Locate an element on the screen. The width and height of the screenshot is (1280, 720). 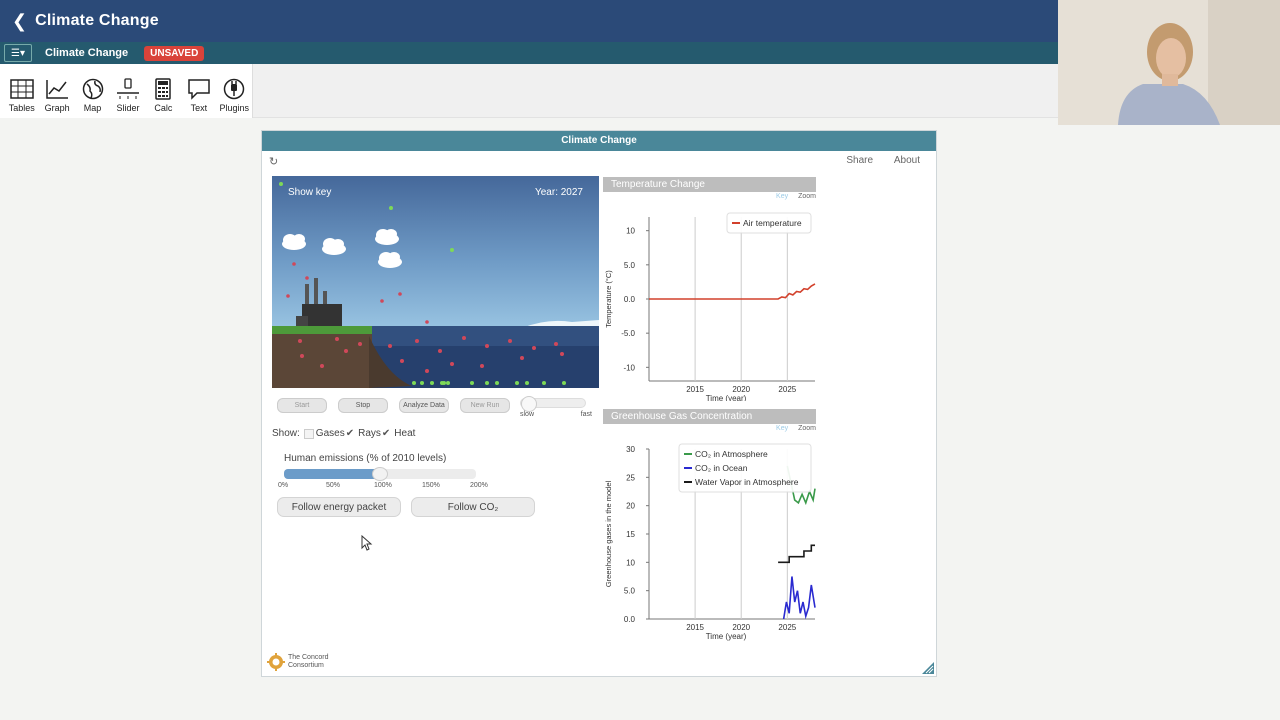
header-links: Share About is located at coordinates (874, 160).